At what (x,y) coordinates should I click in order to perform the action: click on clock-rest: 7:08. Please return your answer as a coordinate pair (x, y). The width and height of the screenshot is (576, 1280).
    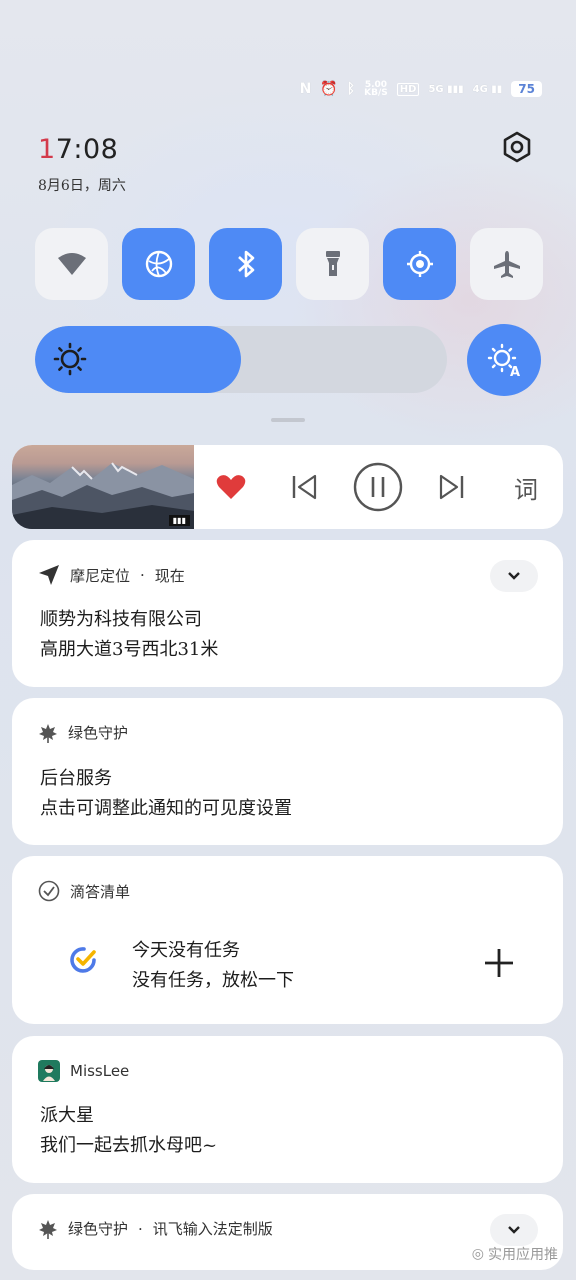
    Looking at the image, I should click on (87, 149).